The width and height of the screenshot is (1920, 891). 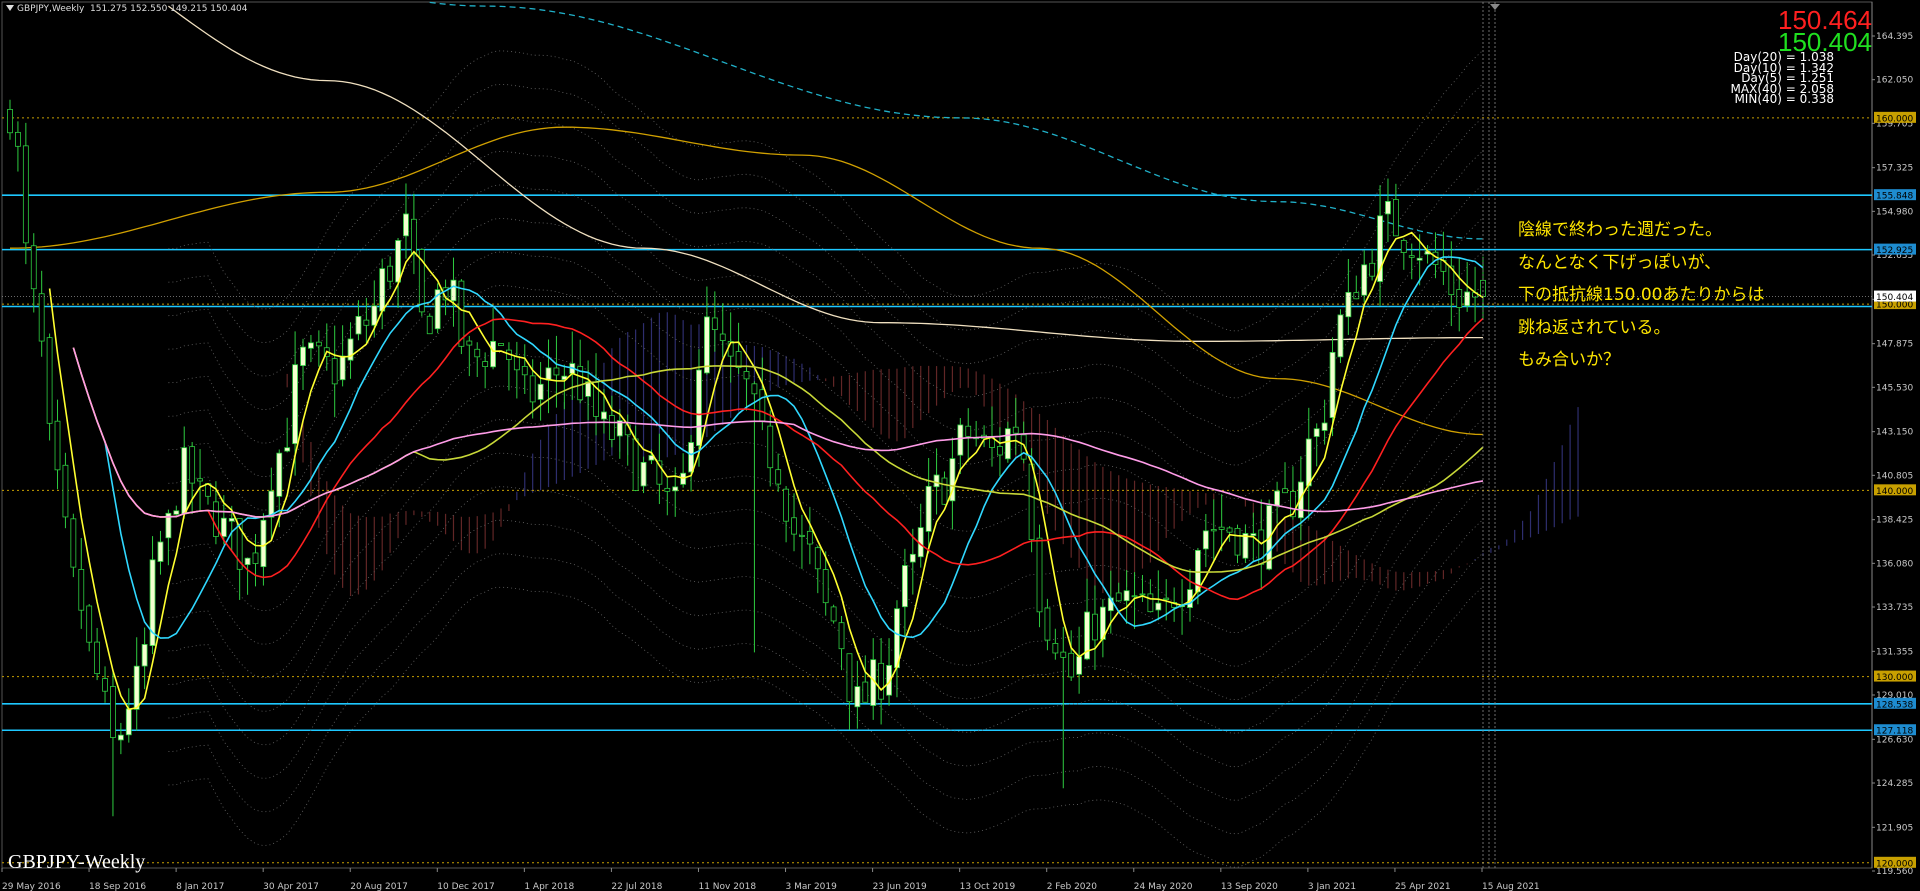 What do you see at coordinates (1620, 262) in the screenshot?
I see `annotation-line-2: なんとなく下げっぽいが、` at bounding box center [1620, 262].